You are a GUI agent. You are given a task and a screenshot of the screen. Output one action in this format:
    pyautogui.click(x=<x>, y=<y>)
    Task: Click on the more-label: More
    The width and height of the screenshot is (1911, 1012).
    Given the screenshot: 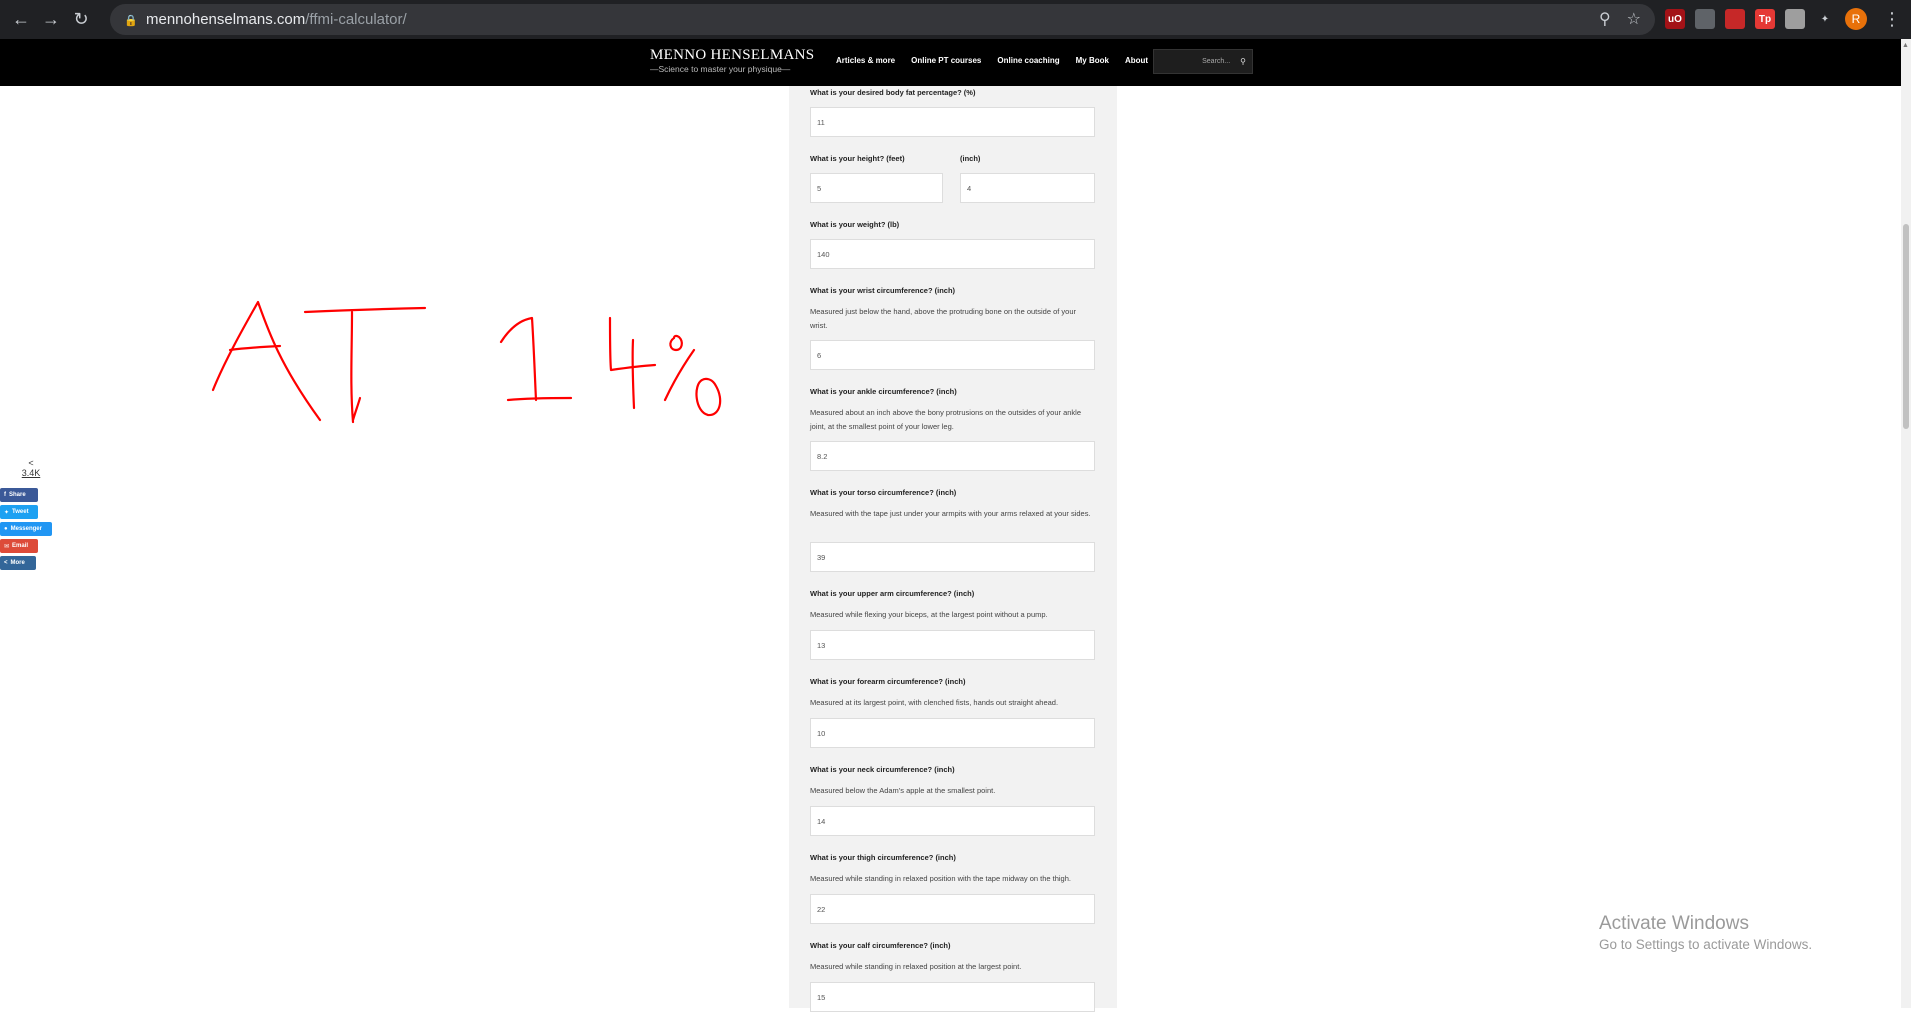 What is the action you would take?
    pyautogui.click(x=17, y=563)
    